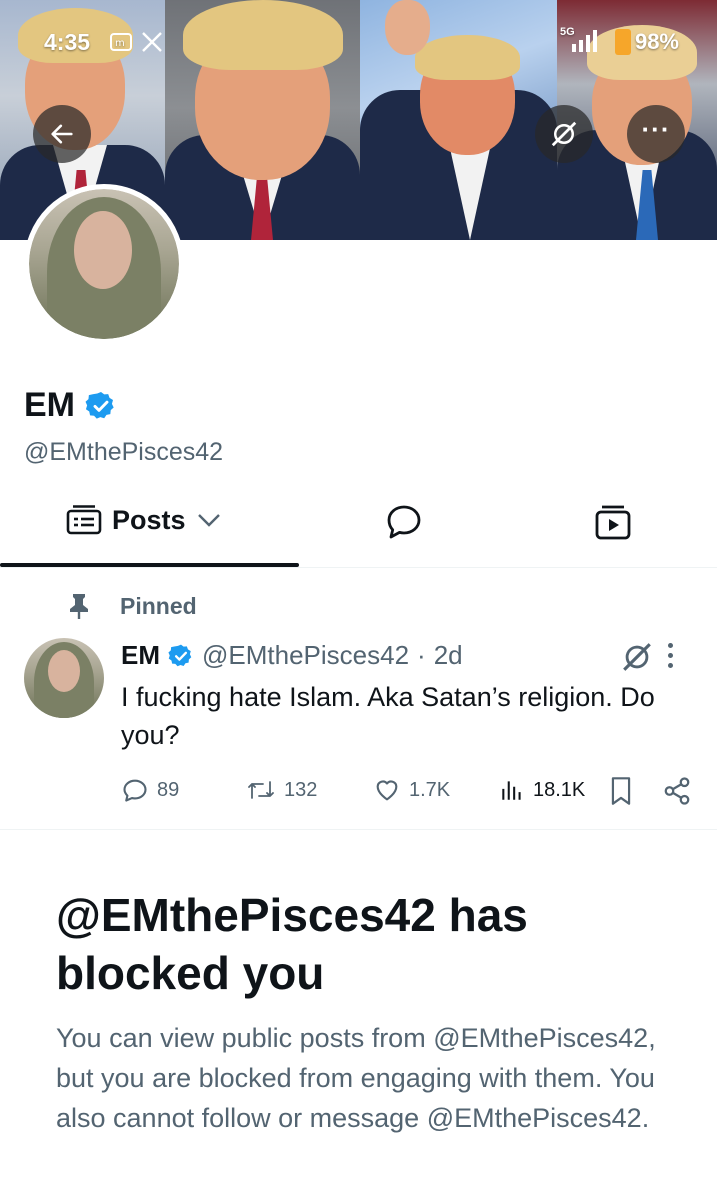 The width and height of the screenshot is (717, 1200). I want to click on media-tab-icon, so click(613, 522).